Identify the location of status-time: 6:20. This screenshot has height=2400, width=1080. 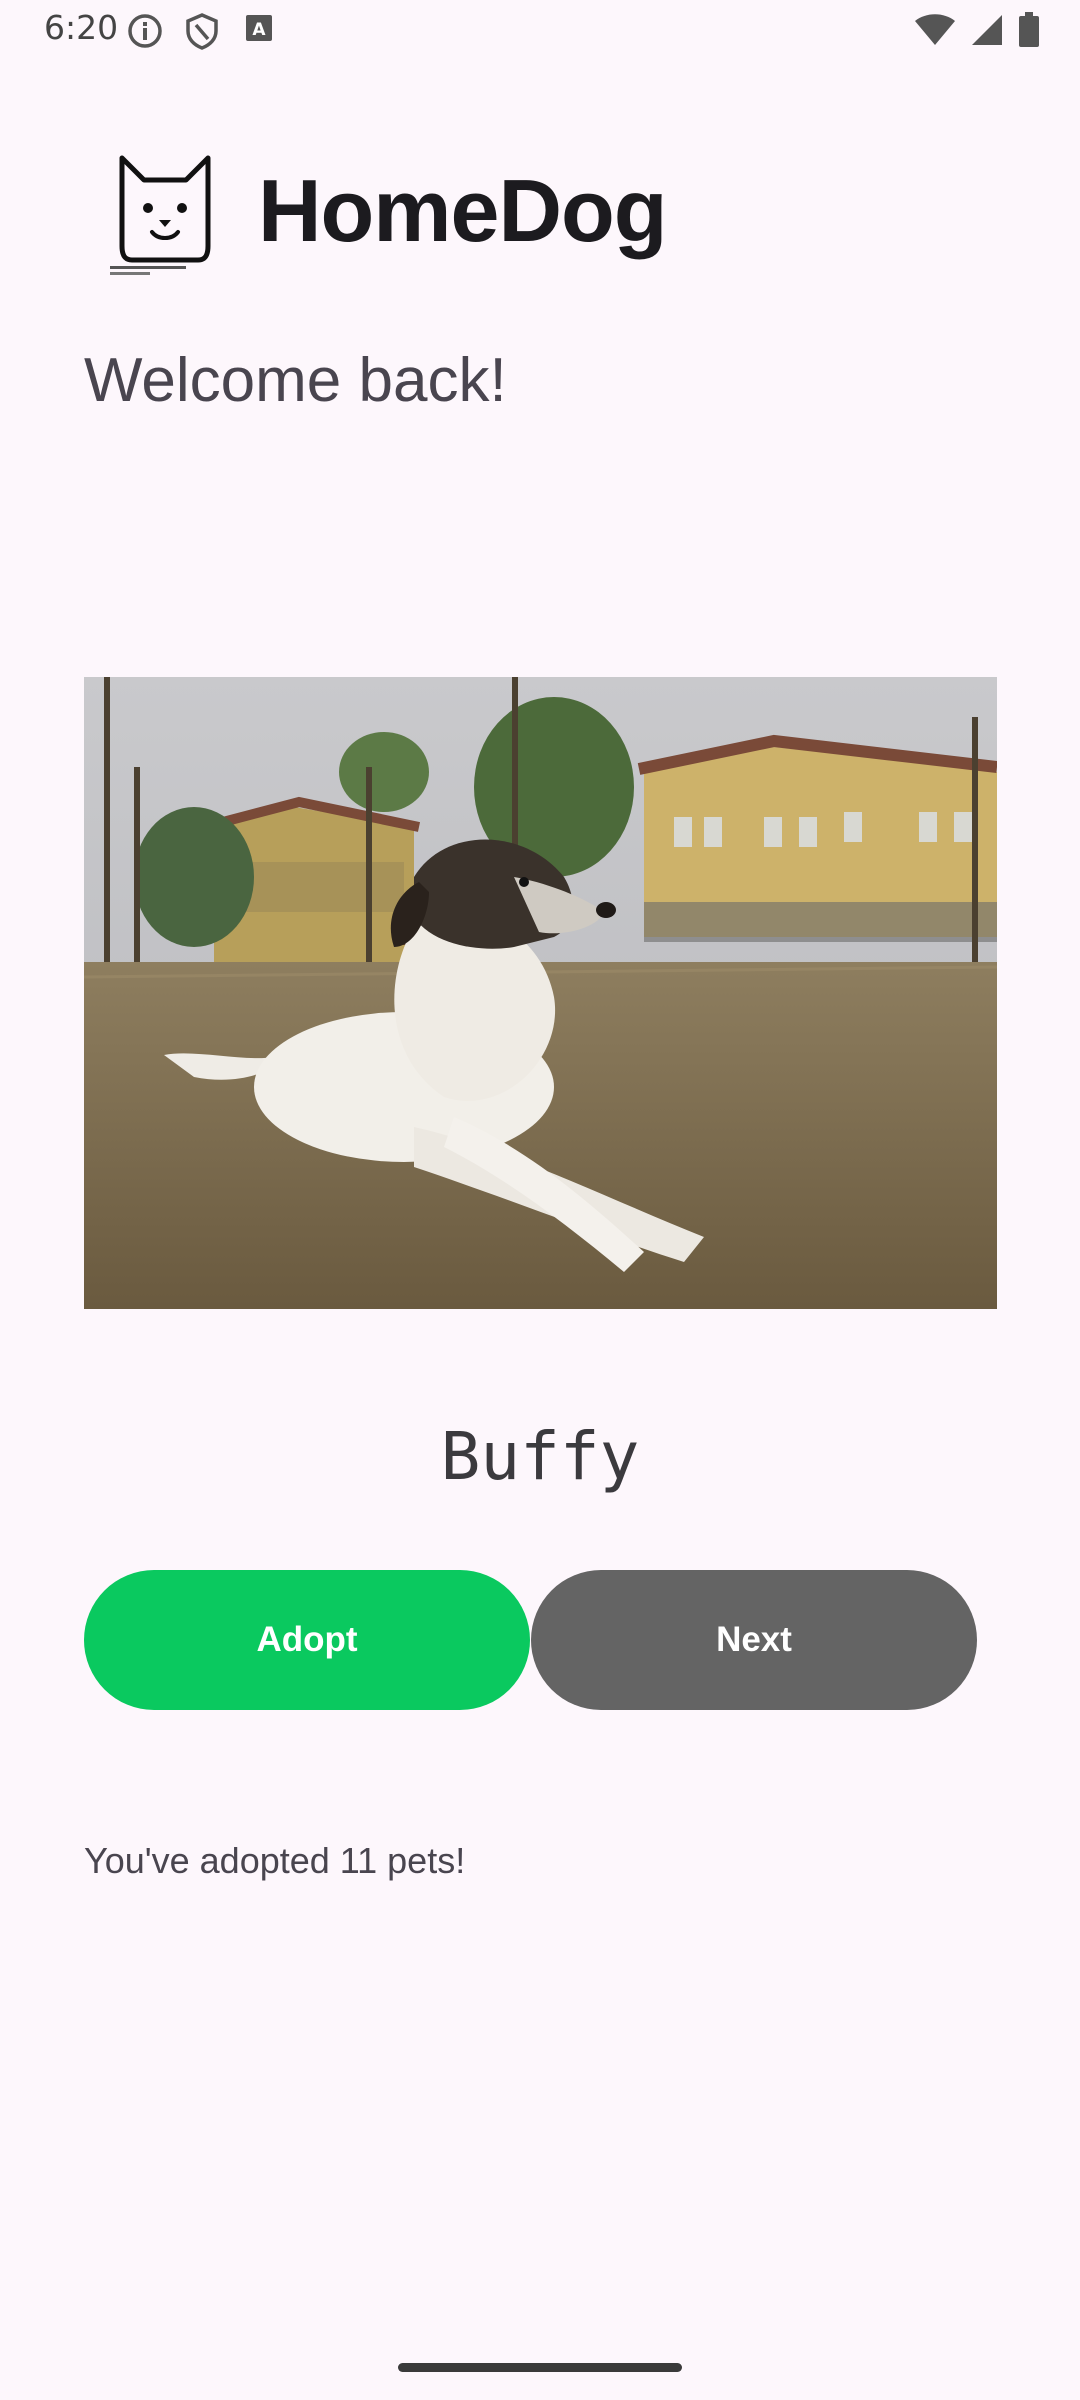
(81, 27).